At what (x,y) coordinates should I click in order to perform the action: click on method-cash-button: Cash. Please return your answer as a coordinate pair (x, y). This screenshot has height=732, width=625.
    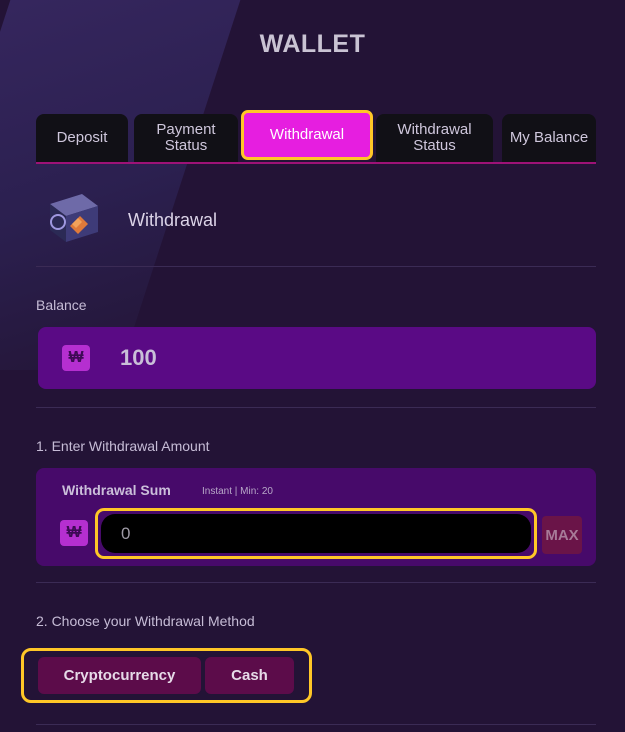
    Looking at the image, I should click on (249, 675).